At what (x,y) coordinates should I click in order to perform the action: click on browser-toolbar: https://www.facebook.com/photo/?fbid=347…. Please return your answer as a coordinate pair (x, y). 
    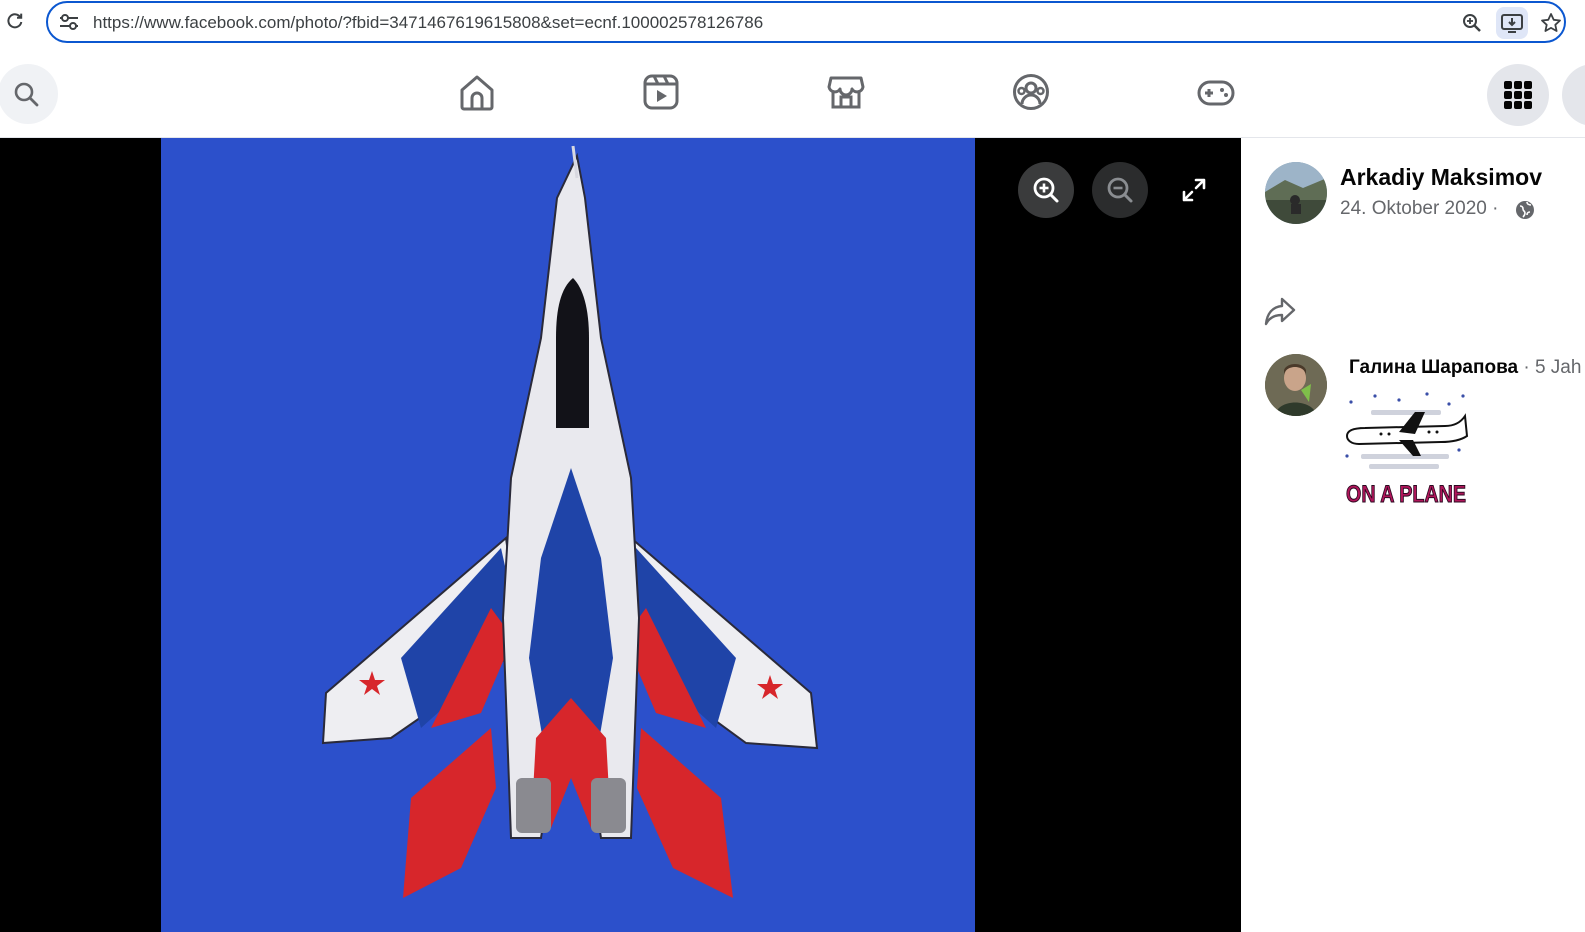
    Looking at the image, I should click on (792, 23).